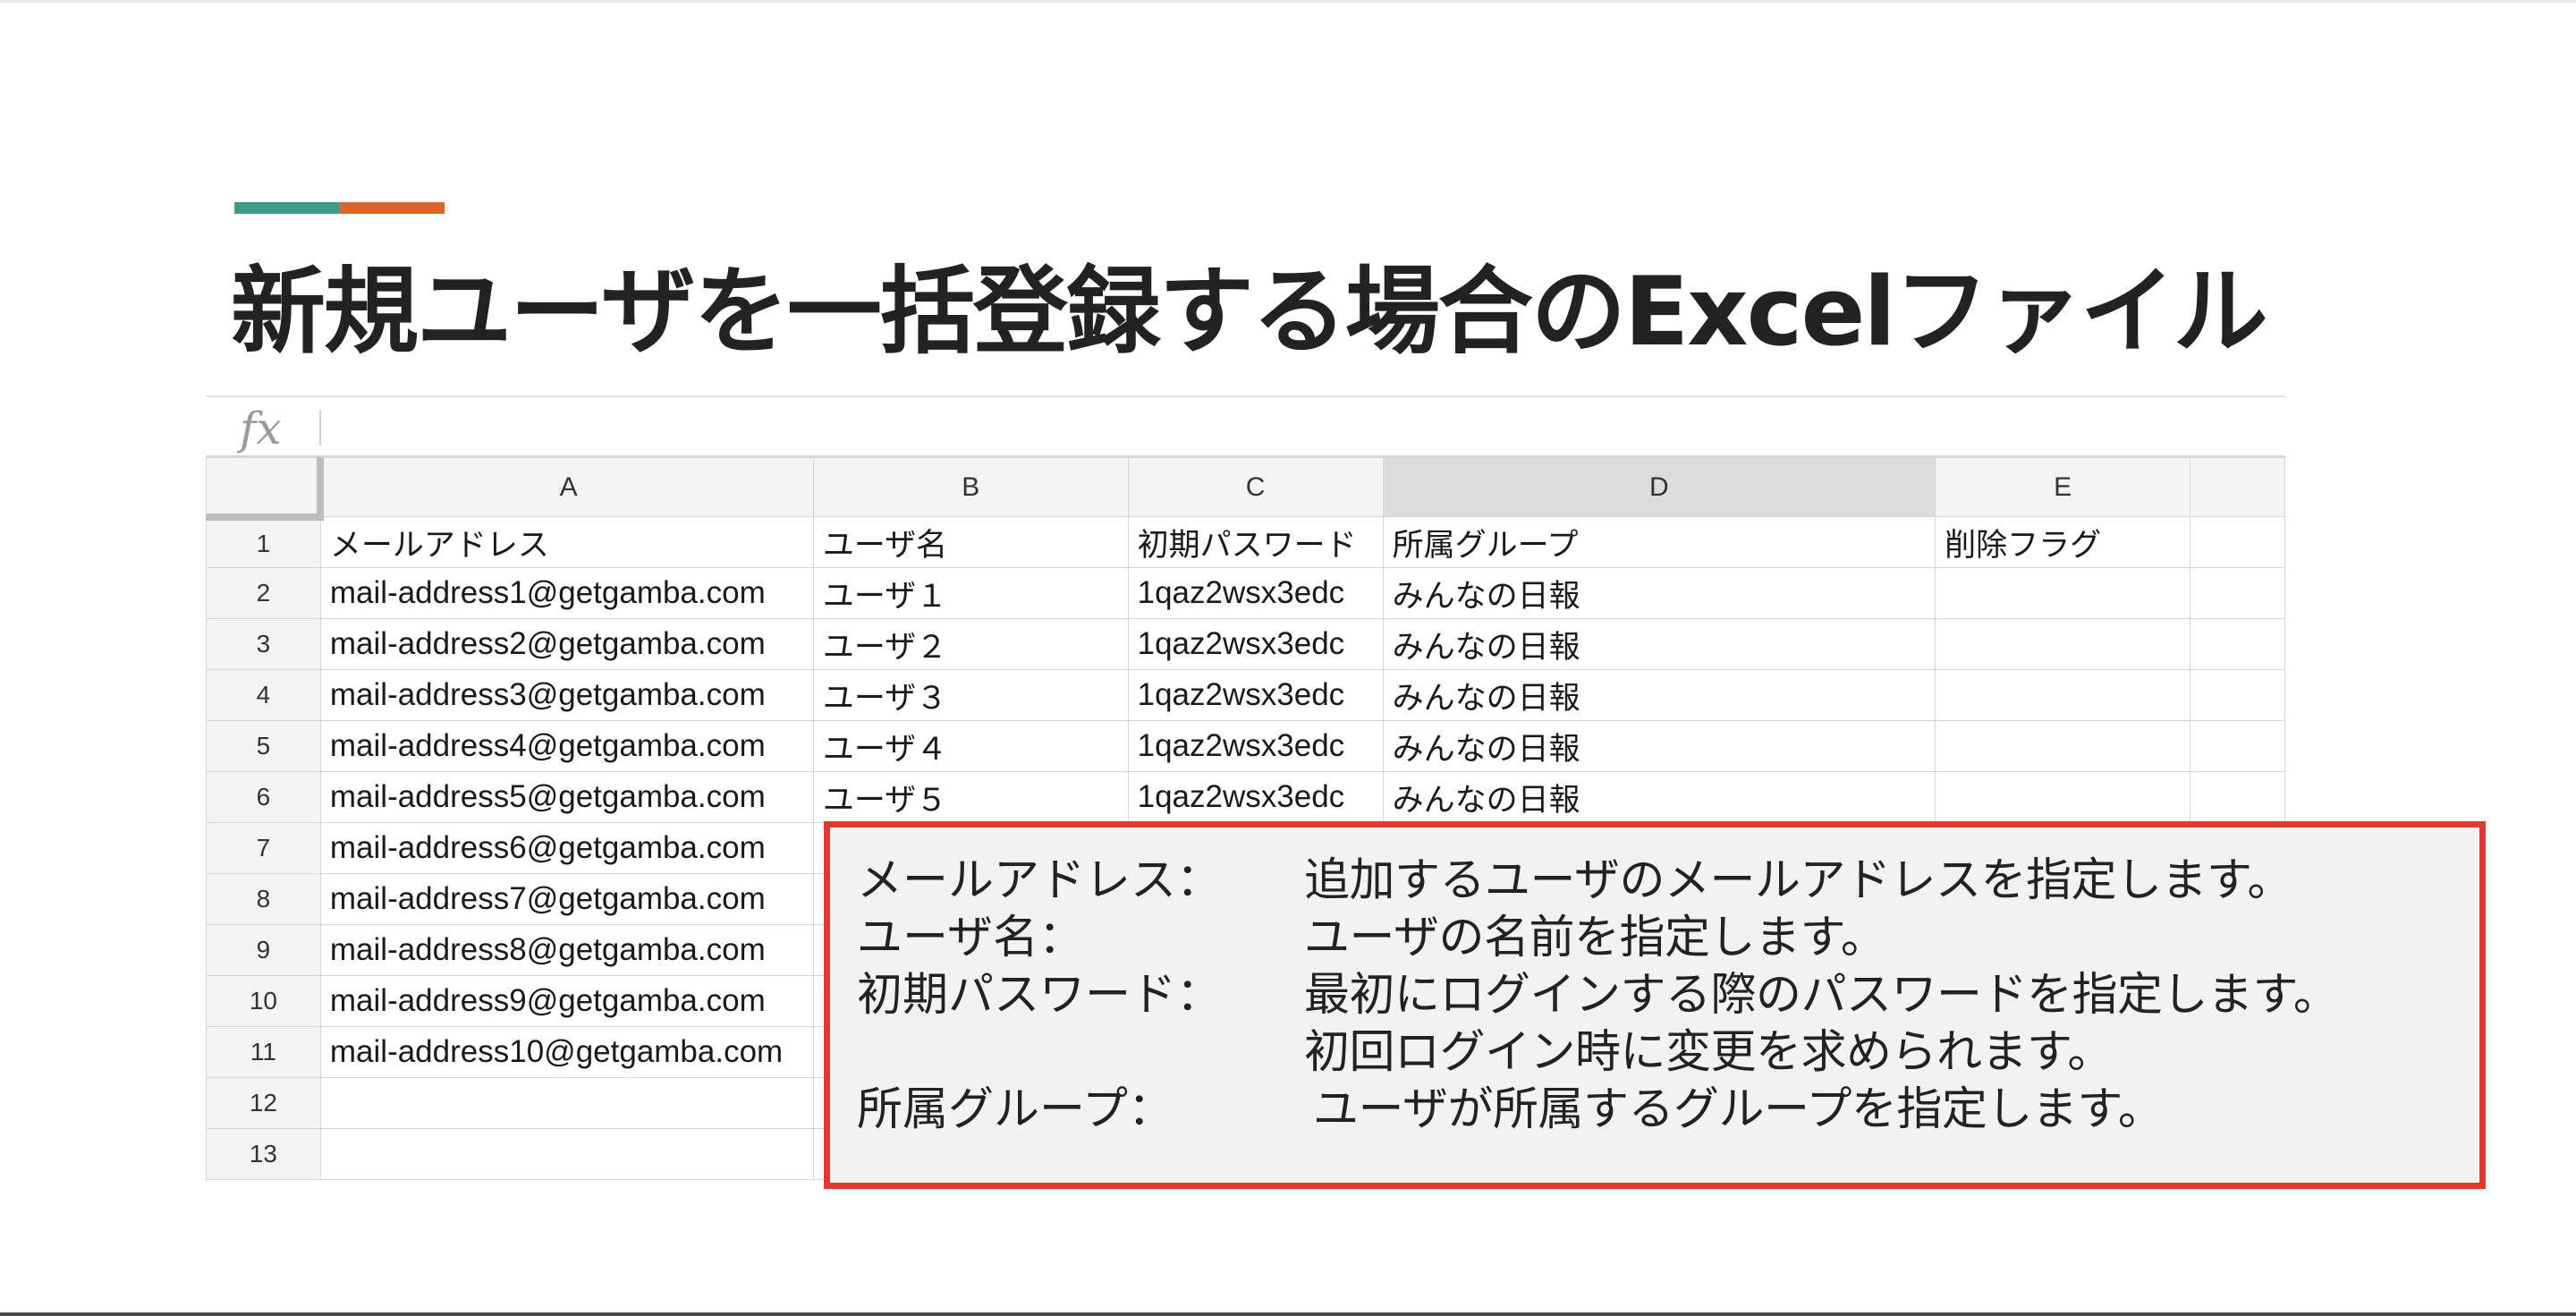 This screenshot has width=2576, height=1316. Describe the element at coordinates (1255, 542) in the screenshot. I see `cell-c1: 初期パスワード` at that location.